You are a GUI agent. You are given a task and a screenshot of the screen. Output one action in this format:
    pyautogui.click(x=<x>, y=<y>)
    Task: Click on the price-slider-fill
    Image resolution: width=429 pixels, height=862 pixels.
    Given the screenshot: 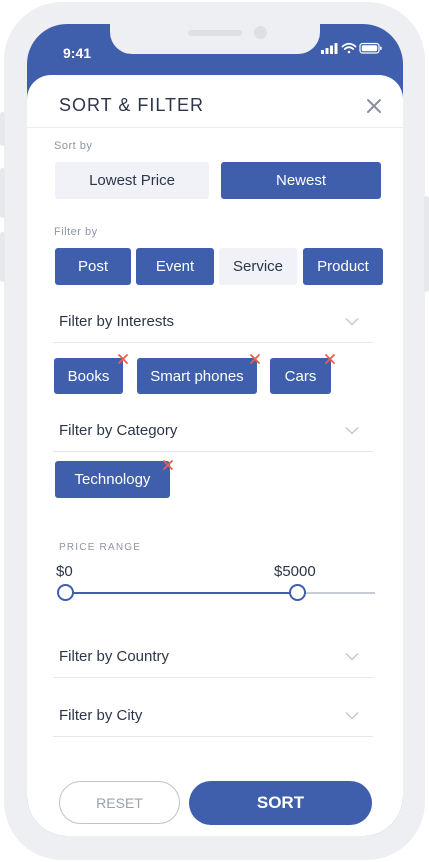 What is the action you would take?
    pyautogui.click(x=181, y=593)
    